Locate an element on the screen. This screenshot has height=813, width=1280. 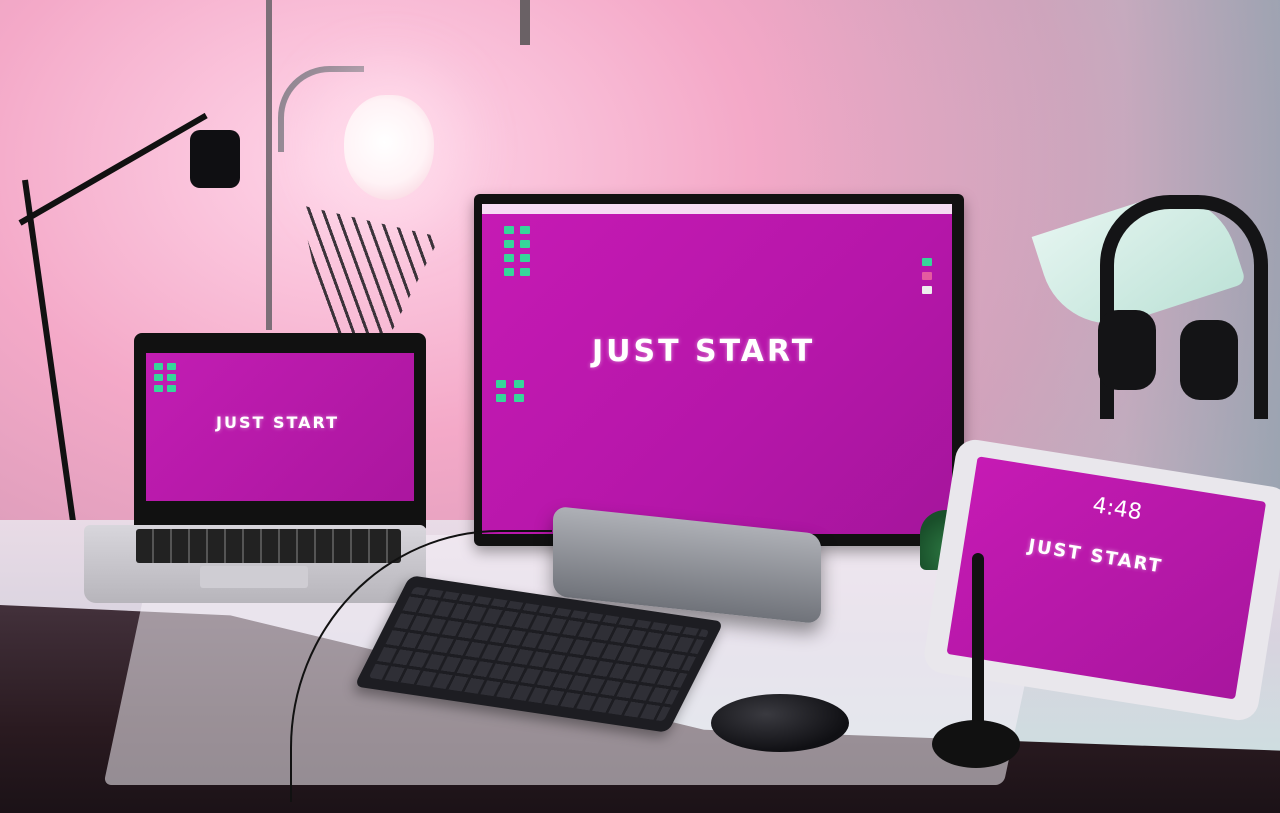
laptop-wallpaper-text: JUST START is located at coordinates (278, 422).